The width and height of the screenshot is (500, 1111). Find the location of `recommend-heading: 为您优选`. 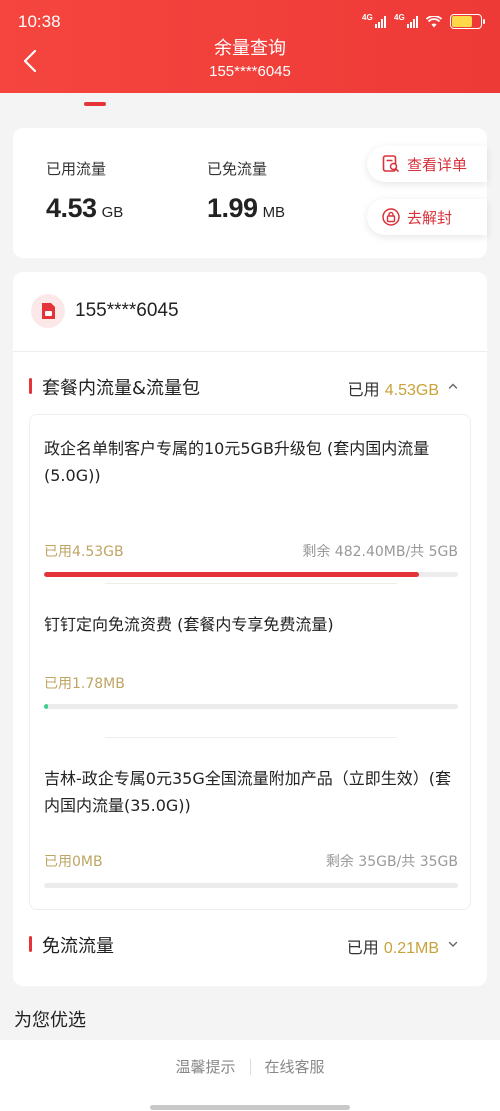

recommend-heading: 为您优选 is located at coordinates (50, 1020).